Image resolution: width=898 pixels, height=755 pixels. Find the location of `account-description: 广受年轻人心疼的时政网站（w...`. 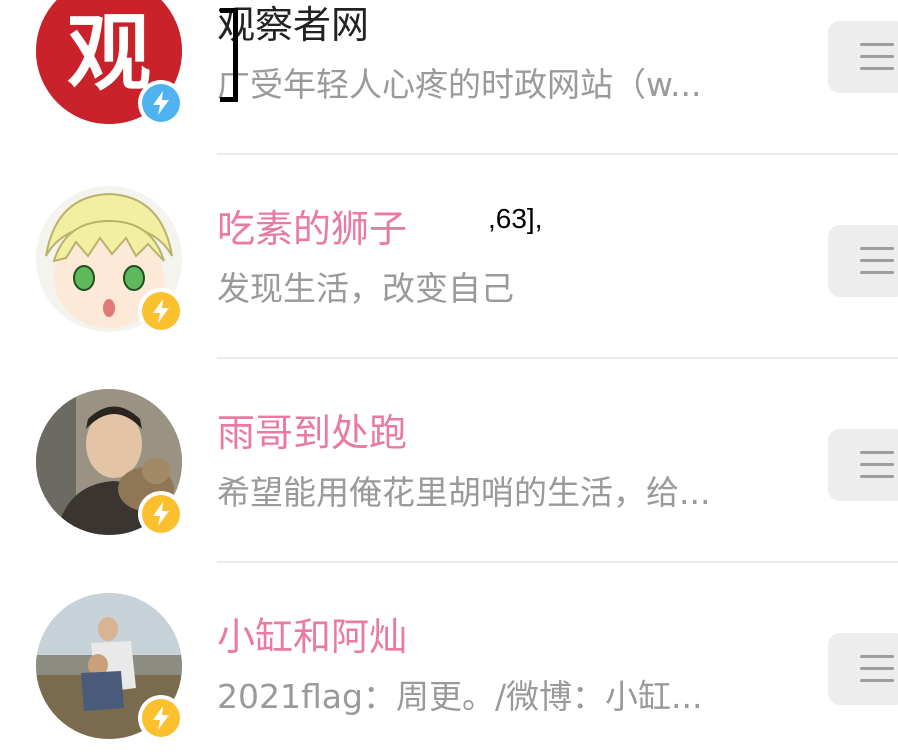

account-description: 广受年轻人心疼的时政网站（w... is located at coordinates (459, 84).